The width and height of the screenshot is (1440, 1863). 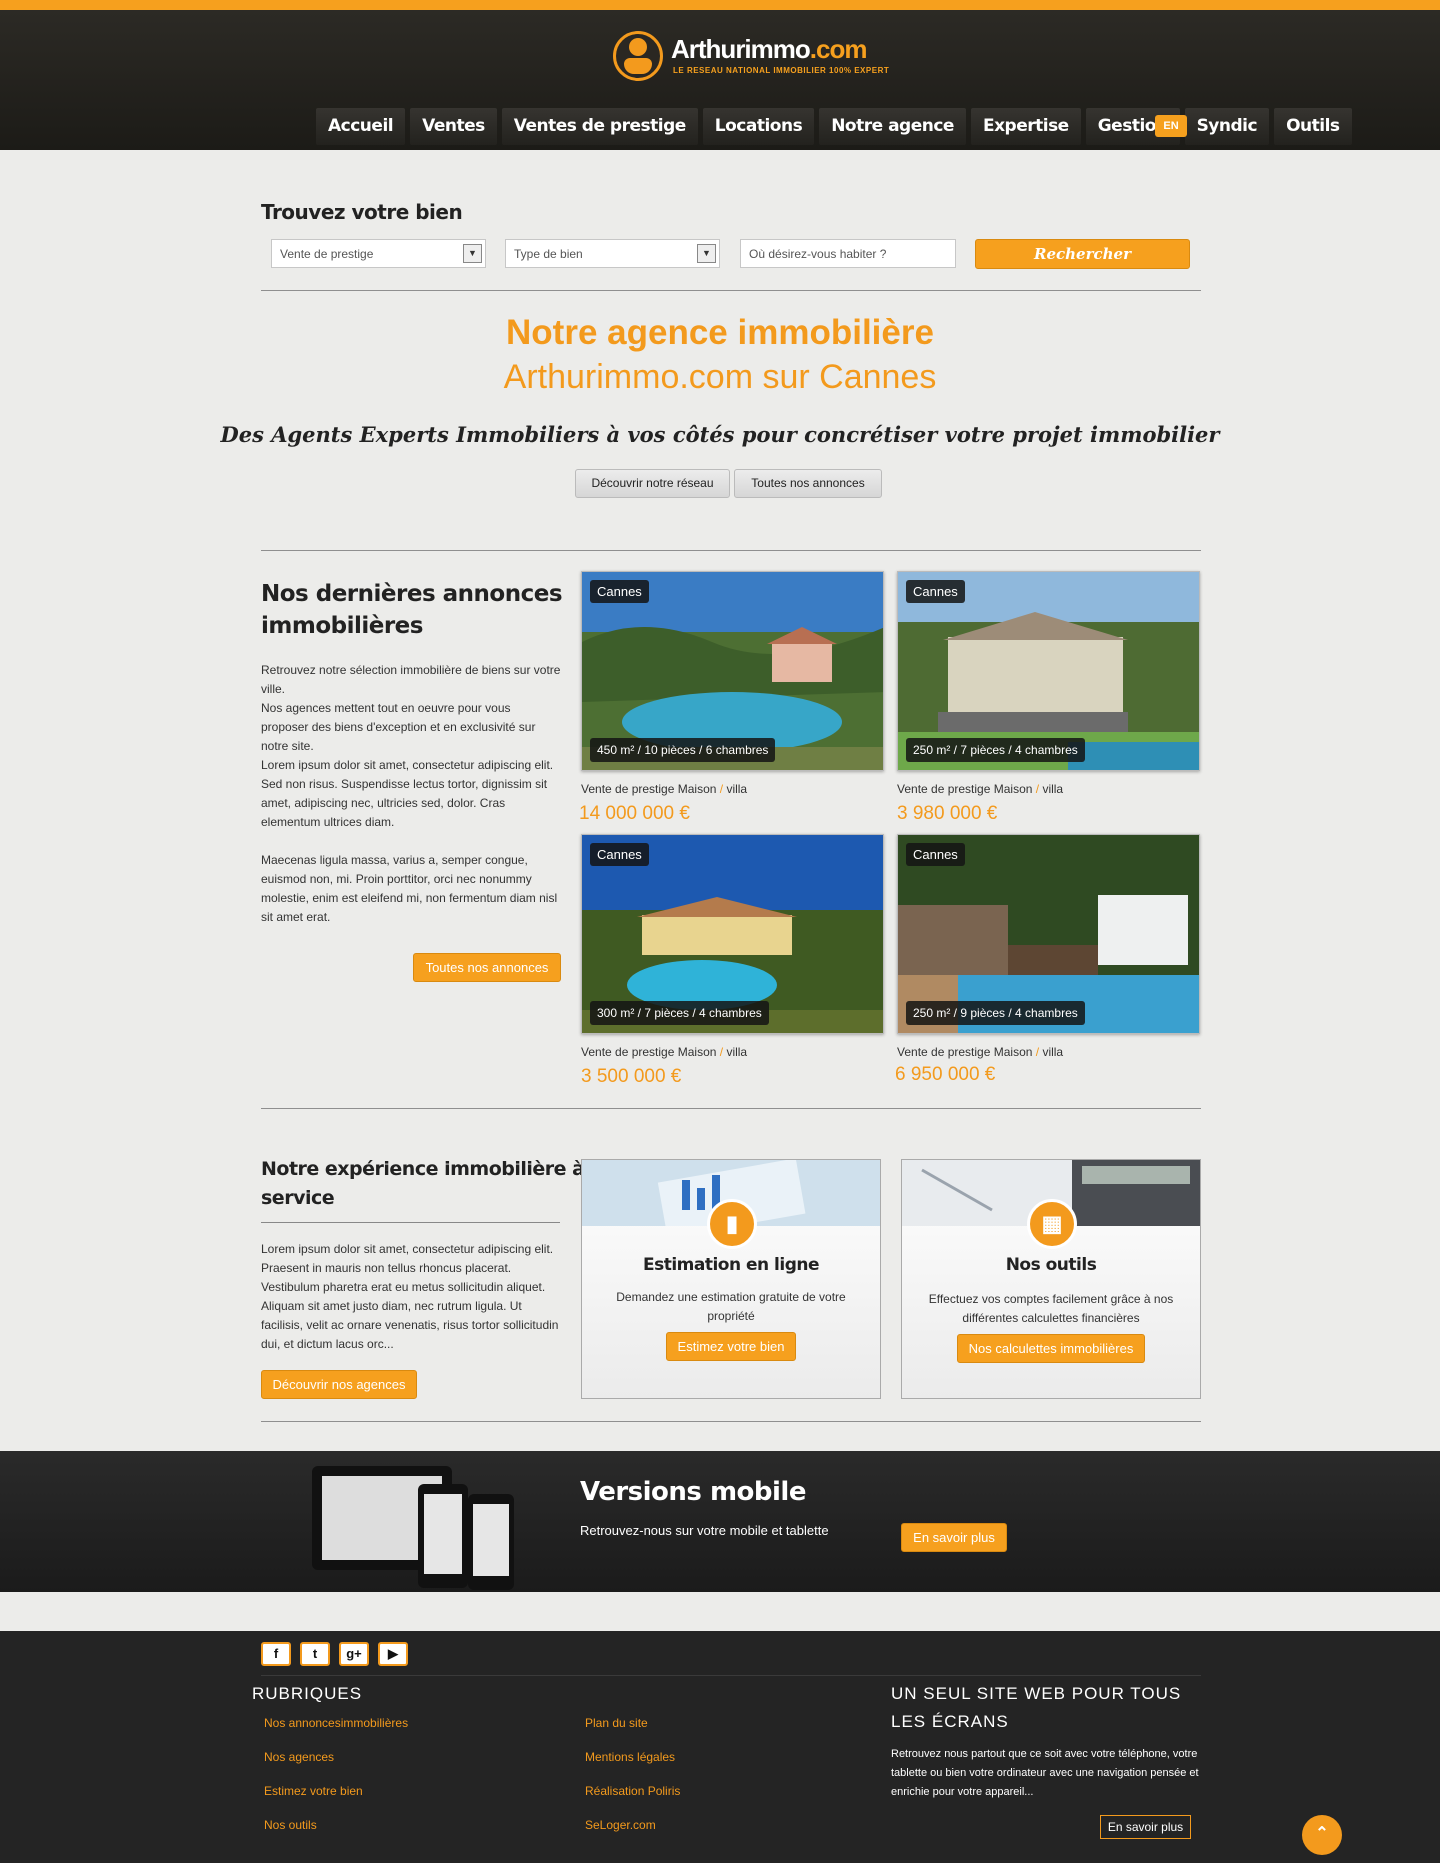 I want to click on google-plus-icon: g+, so click(x=354, y=1654).